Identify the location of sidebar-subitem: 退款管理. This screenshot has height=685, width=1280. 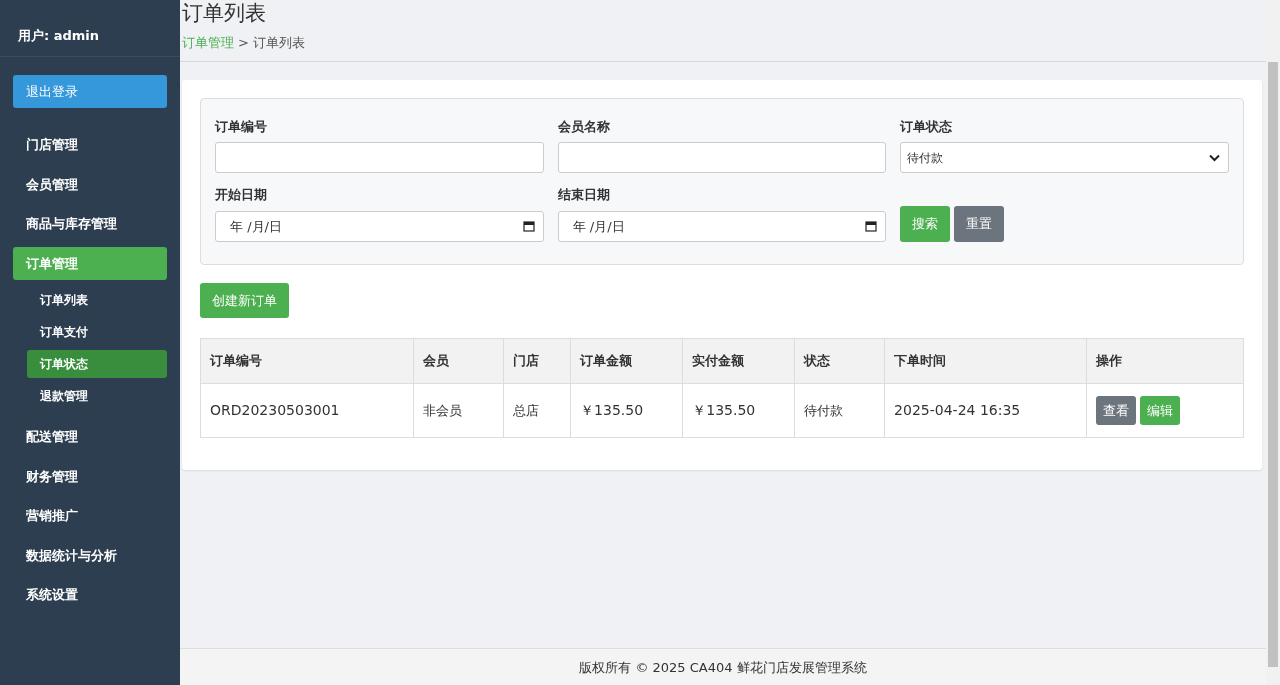
(97, 396).